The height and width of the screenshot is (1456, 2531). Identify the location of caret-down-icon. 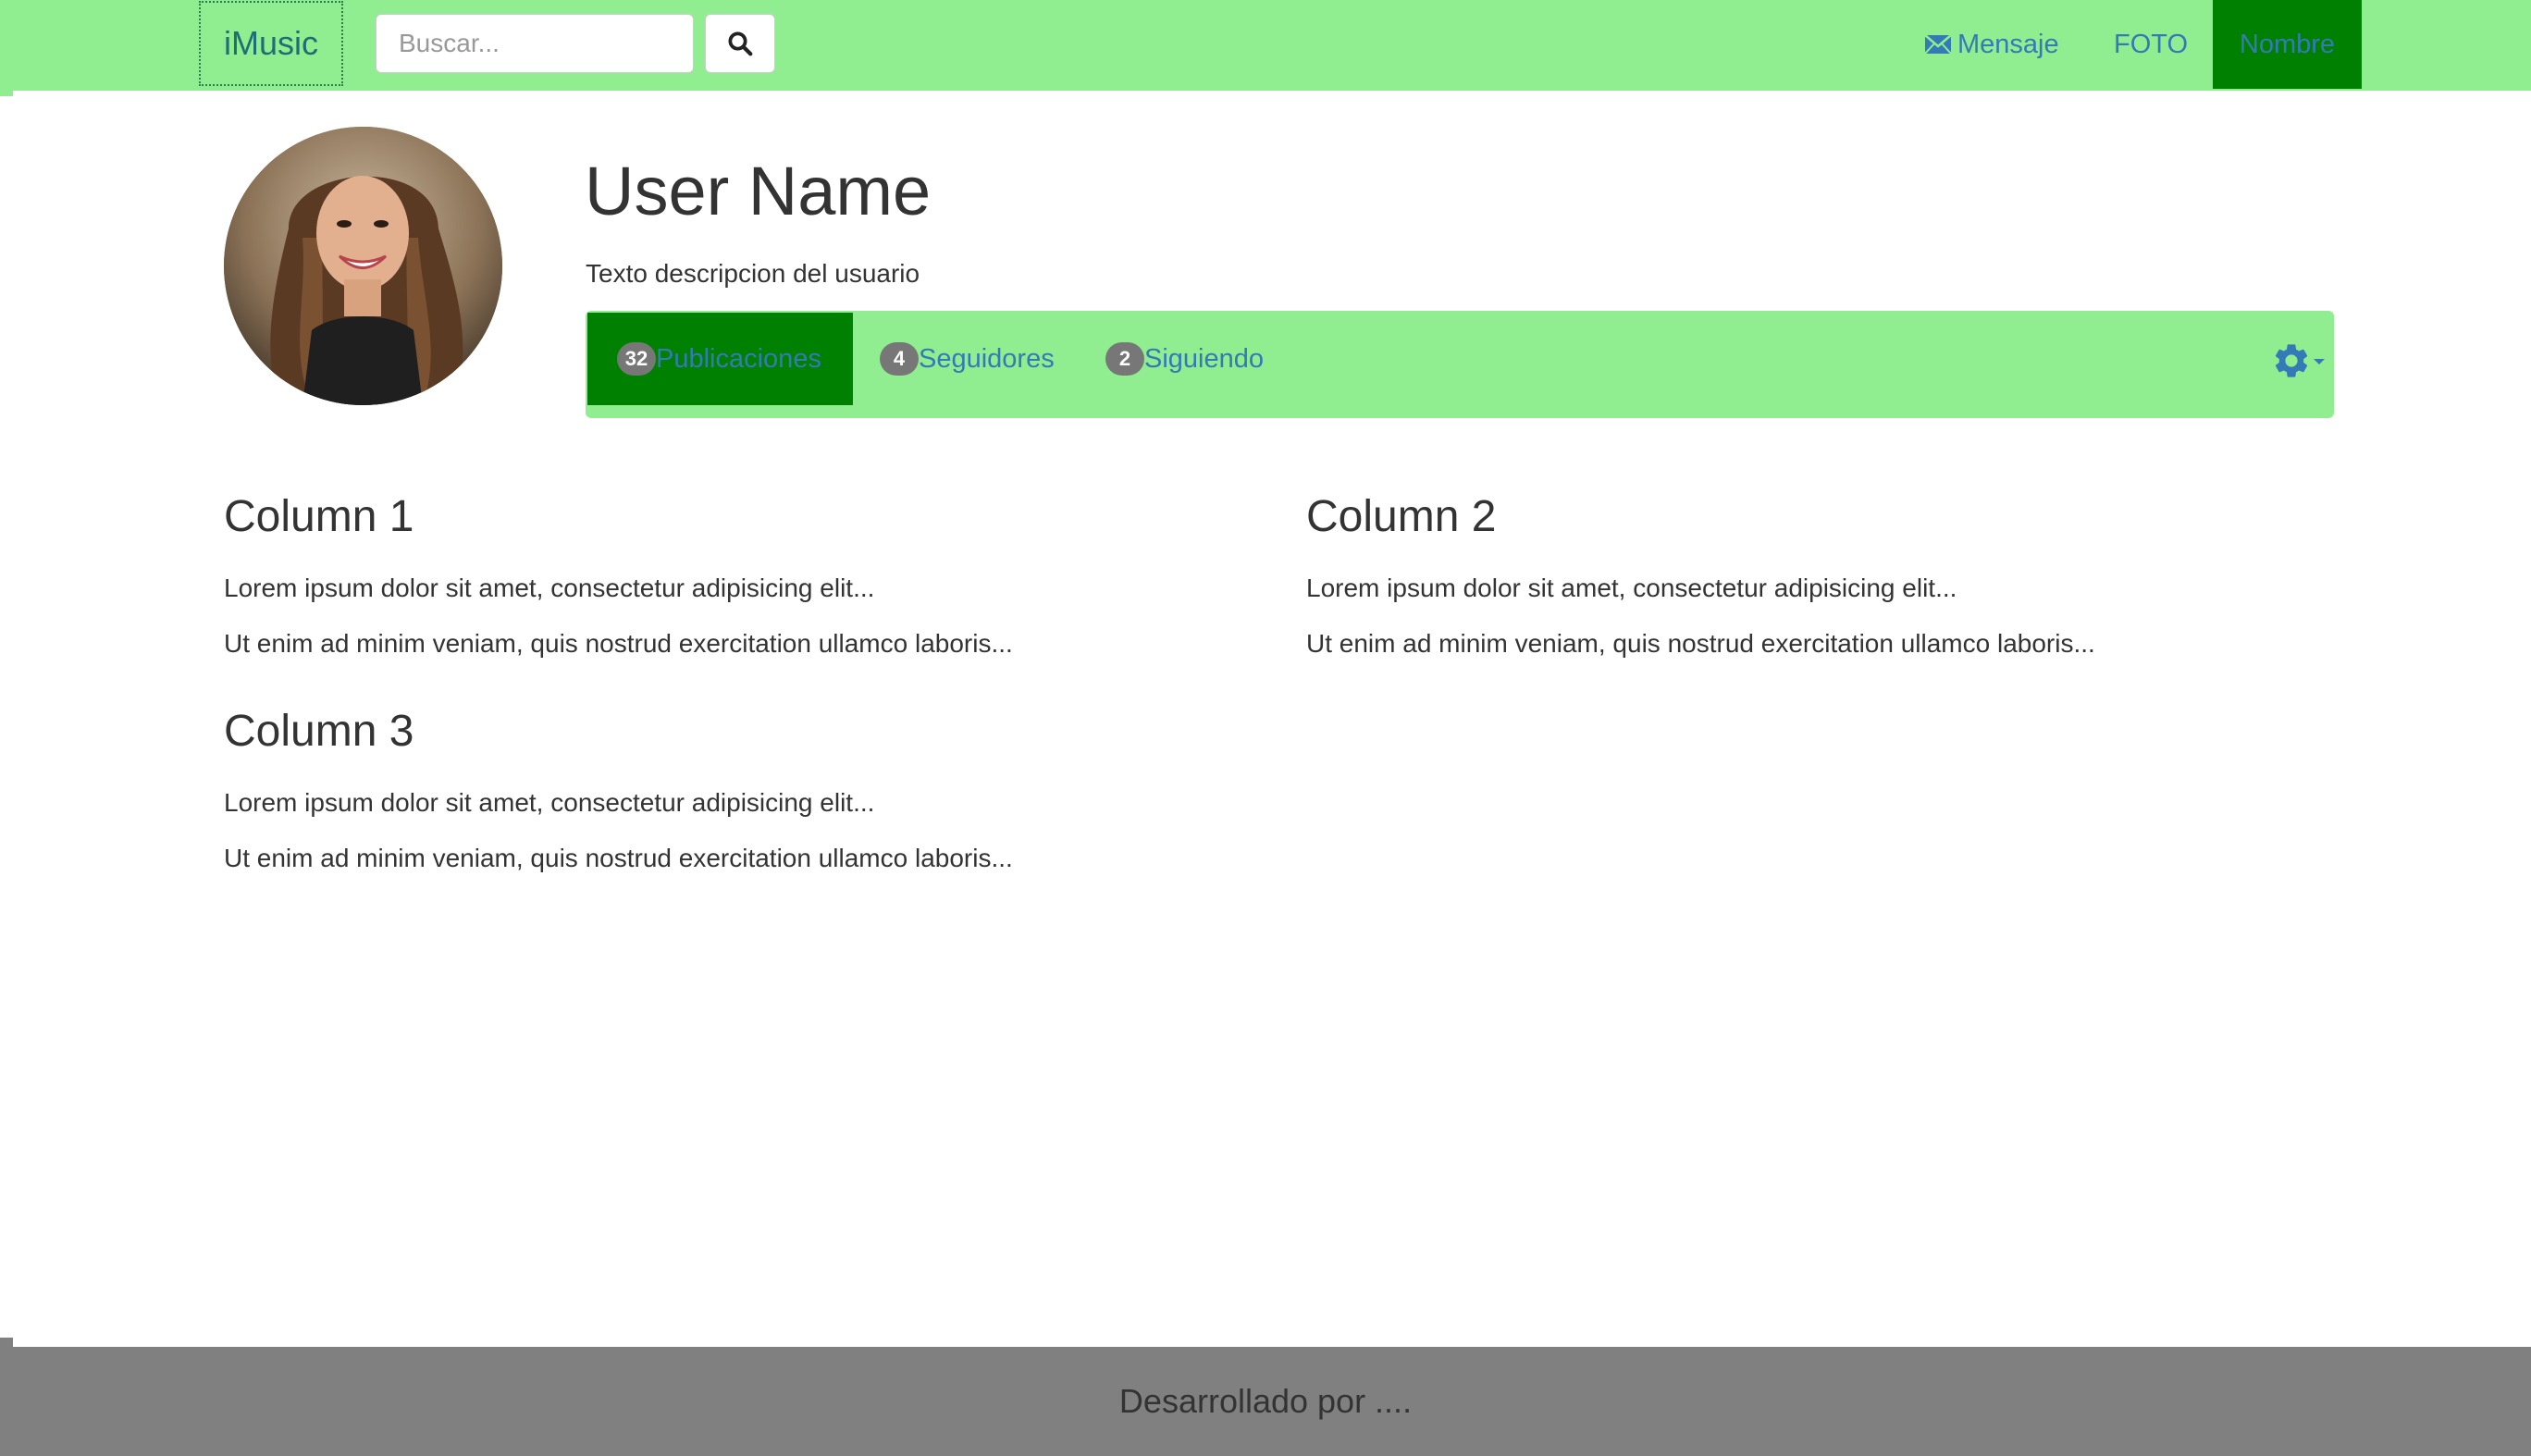
(2319, 361).